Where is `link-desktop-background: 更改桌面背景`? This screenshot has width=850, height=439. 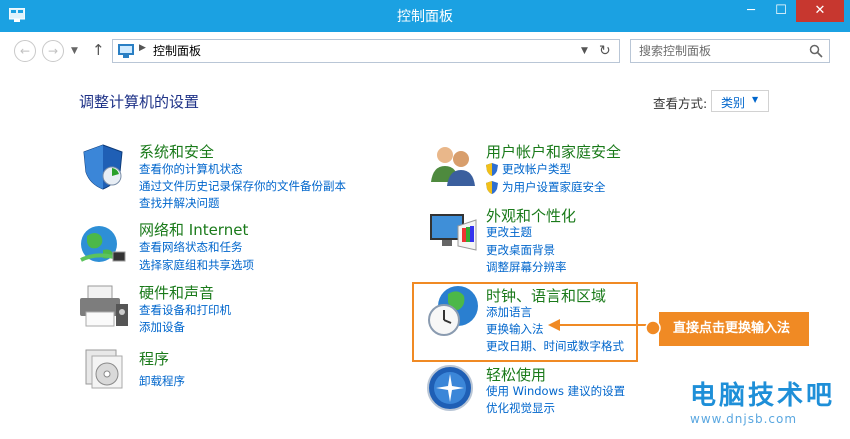 link-desktop-background: 更改桌面背景 is located at coordinates (520, 250).